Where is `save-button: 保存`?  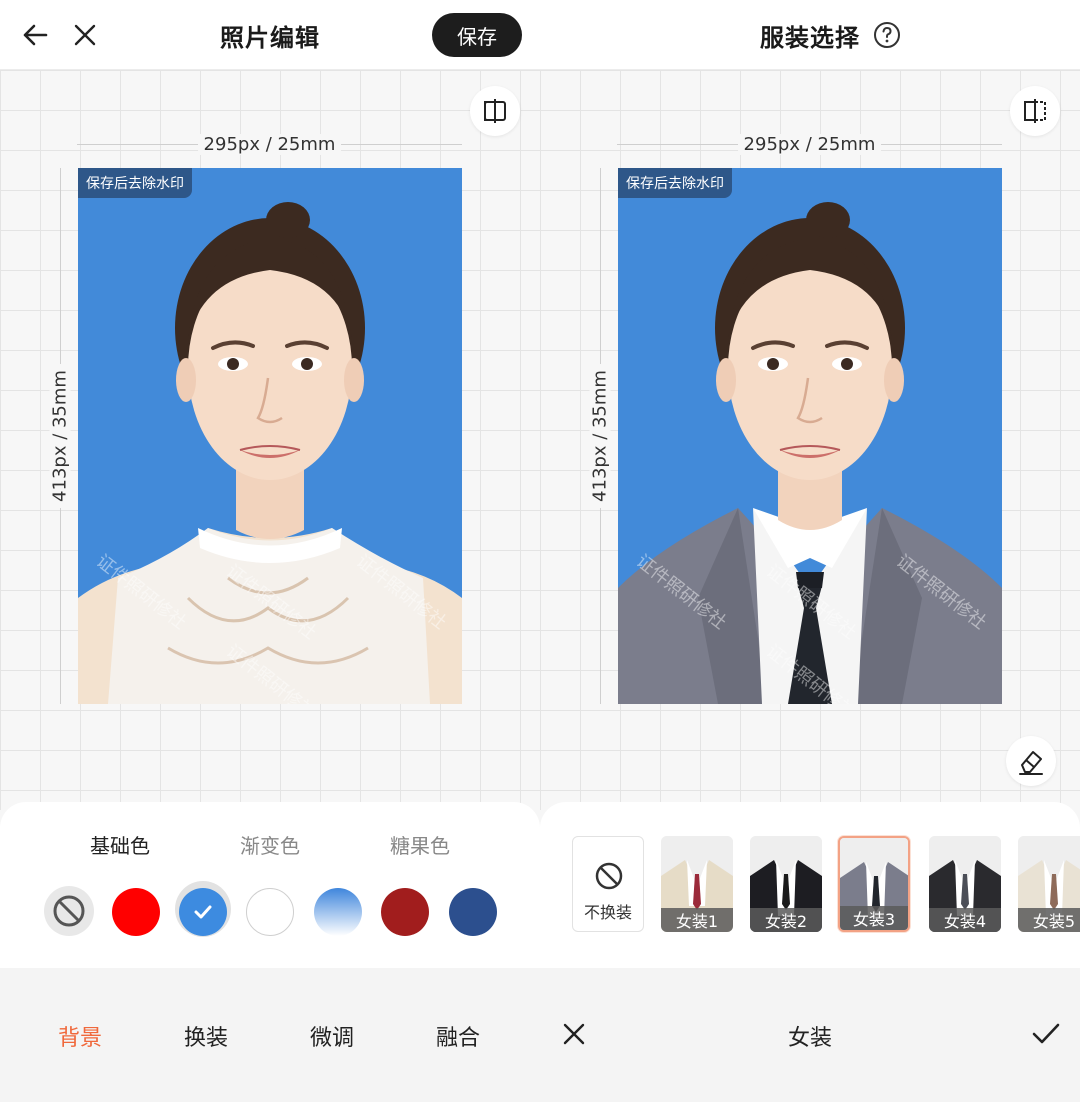 save-button: 保存 is located at coordinates (477, 35).